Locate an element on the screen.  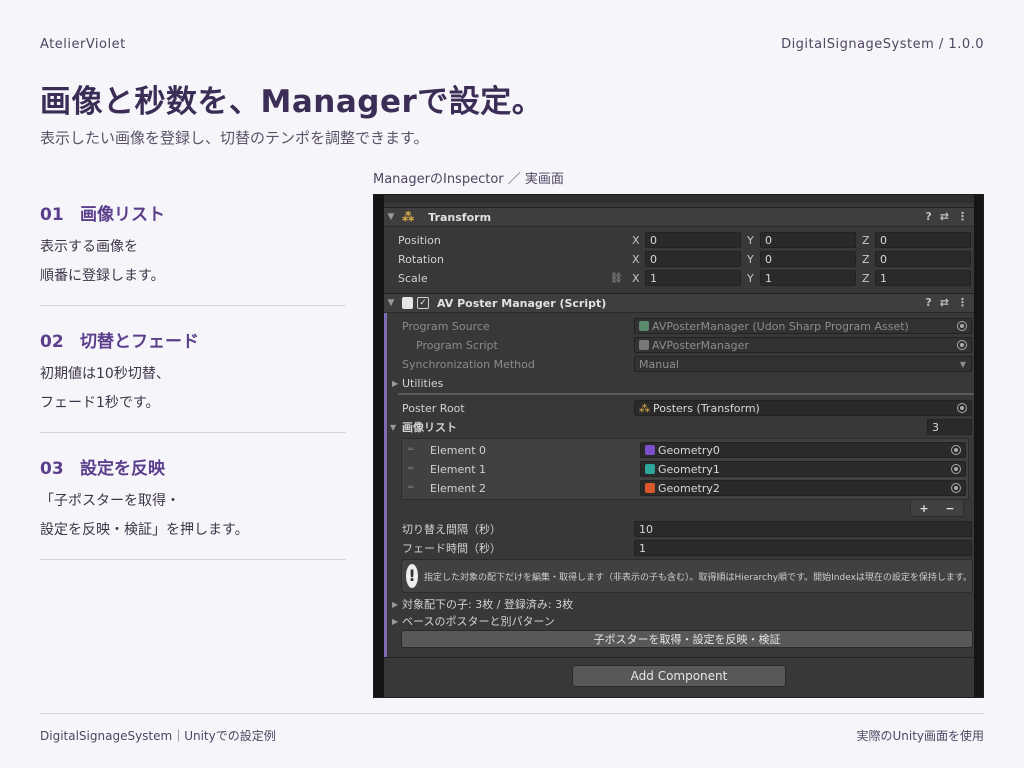
utilities-row: ▶ Utilities is located at coordinates (679, 383).